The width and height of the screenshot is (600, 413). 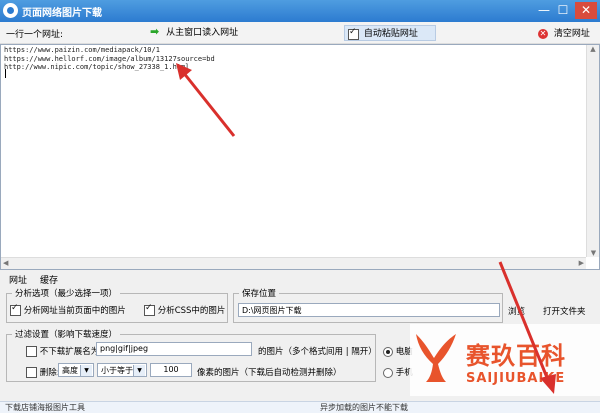 I want to click on skip-ext-checkbox: 不下载扩展名为:, so click(x=64, y=351).